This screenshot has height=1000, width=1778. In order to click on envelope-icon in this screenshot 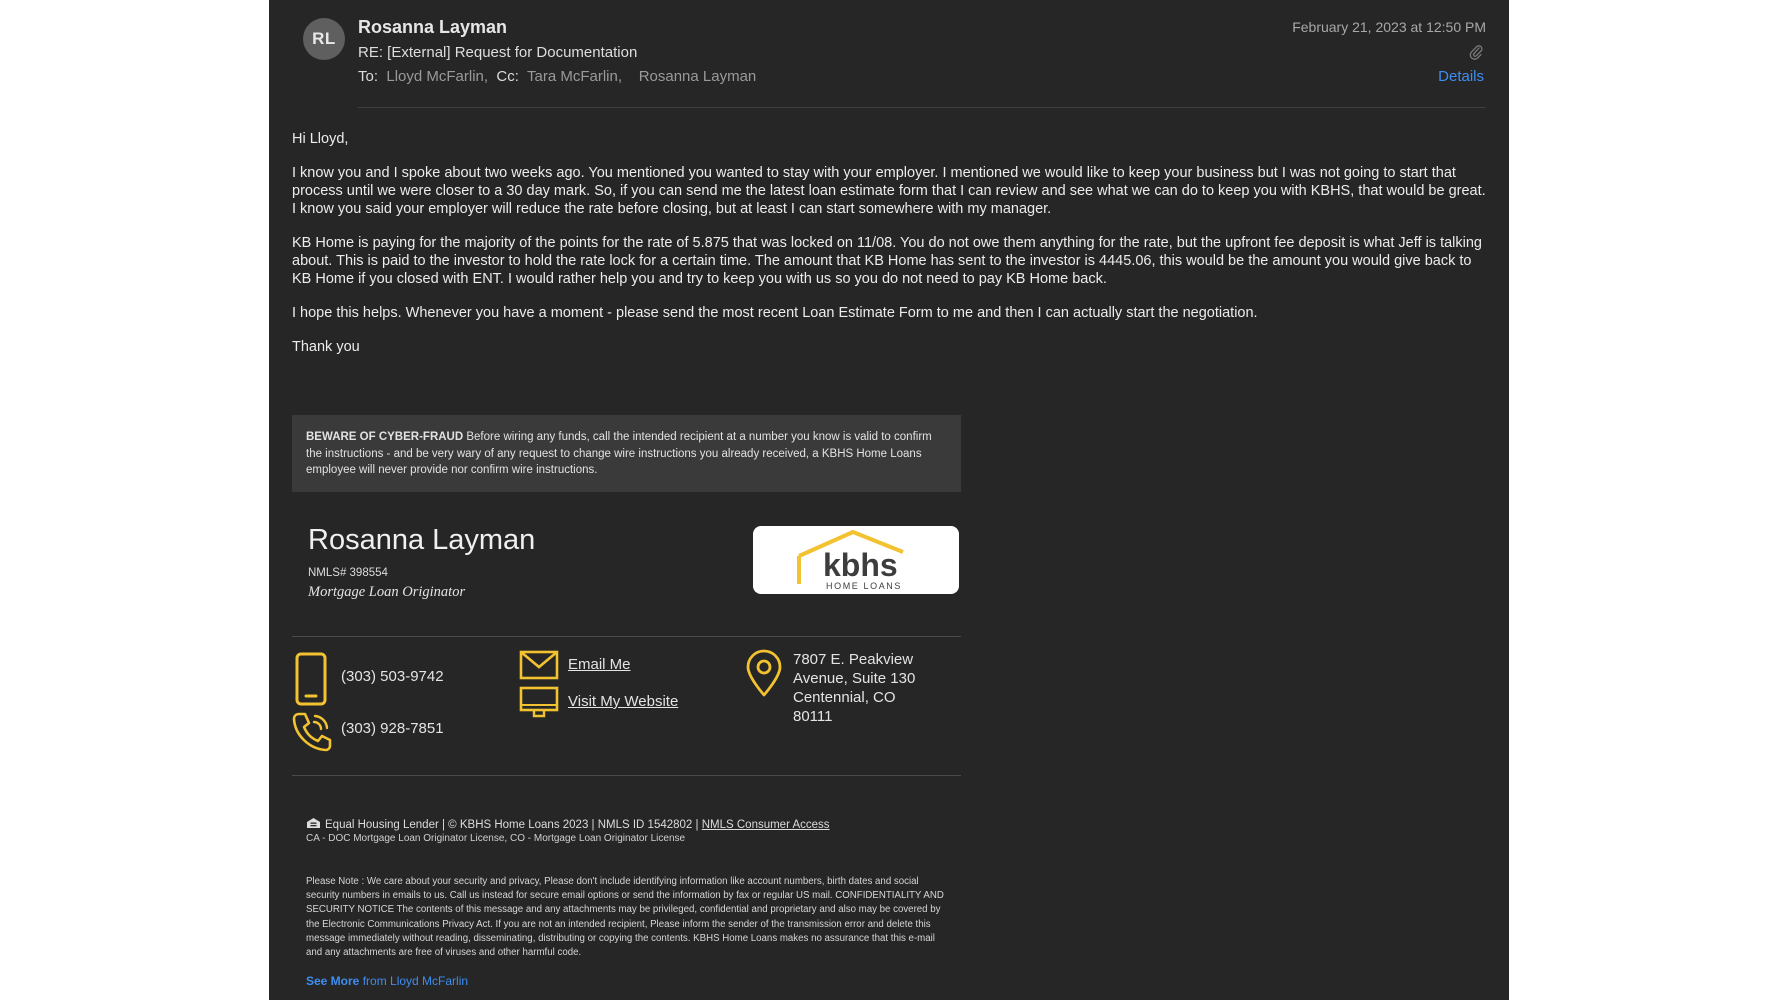, I will do `click(539, 665)`.